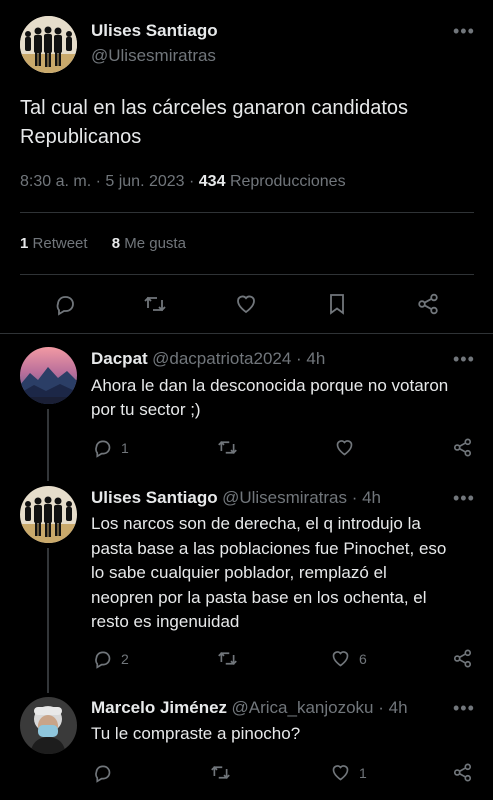 The image size is (493, 800). I want to click on reply-header: Ulises Santiago @Ulisesmiratras · 4h, so click(236, 498).